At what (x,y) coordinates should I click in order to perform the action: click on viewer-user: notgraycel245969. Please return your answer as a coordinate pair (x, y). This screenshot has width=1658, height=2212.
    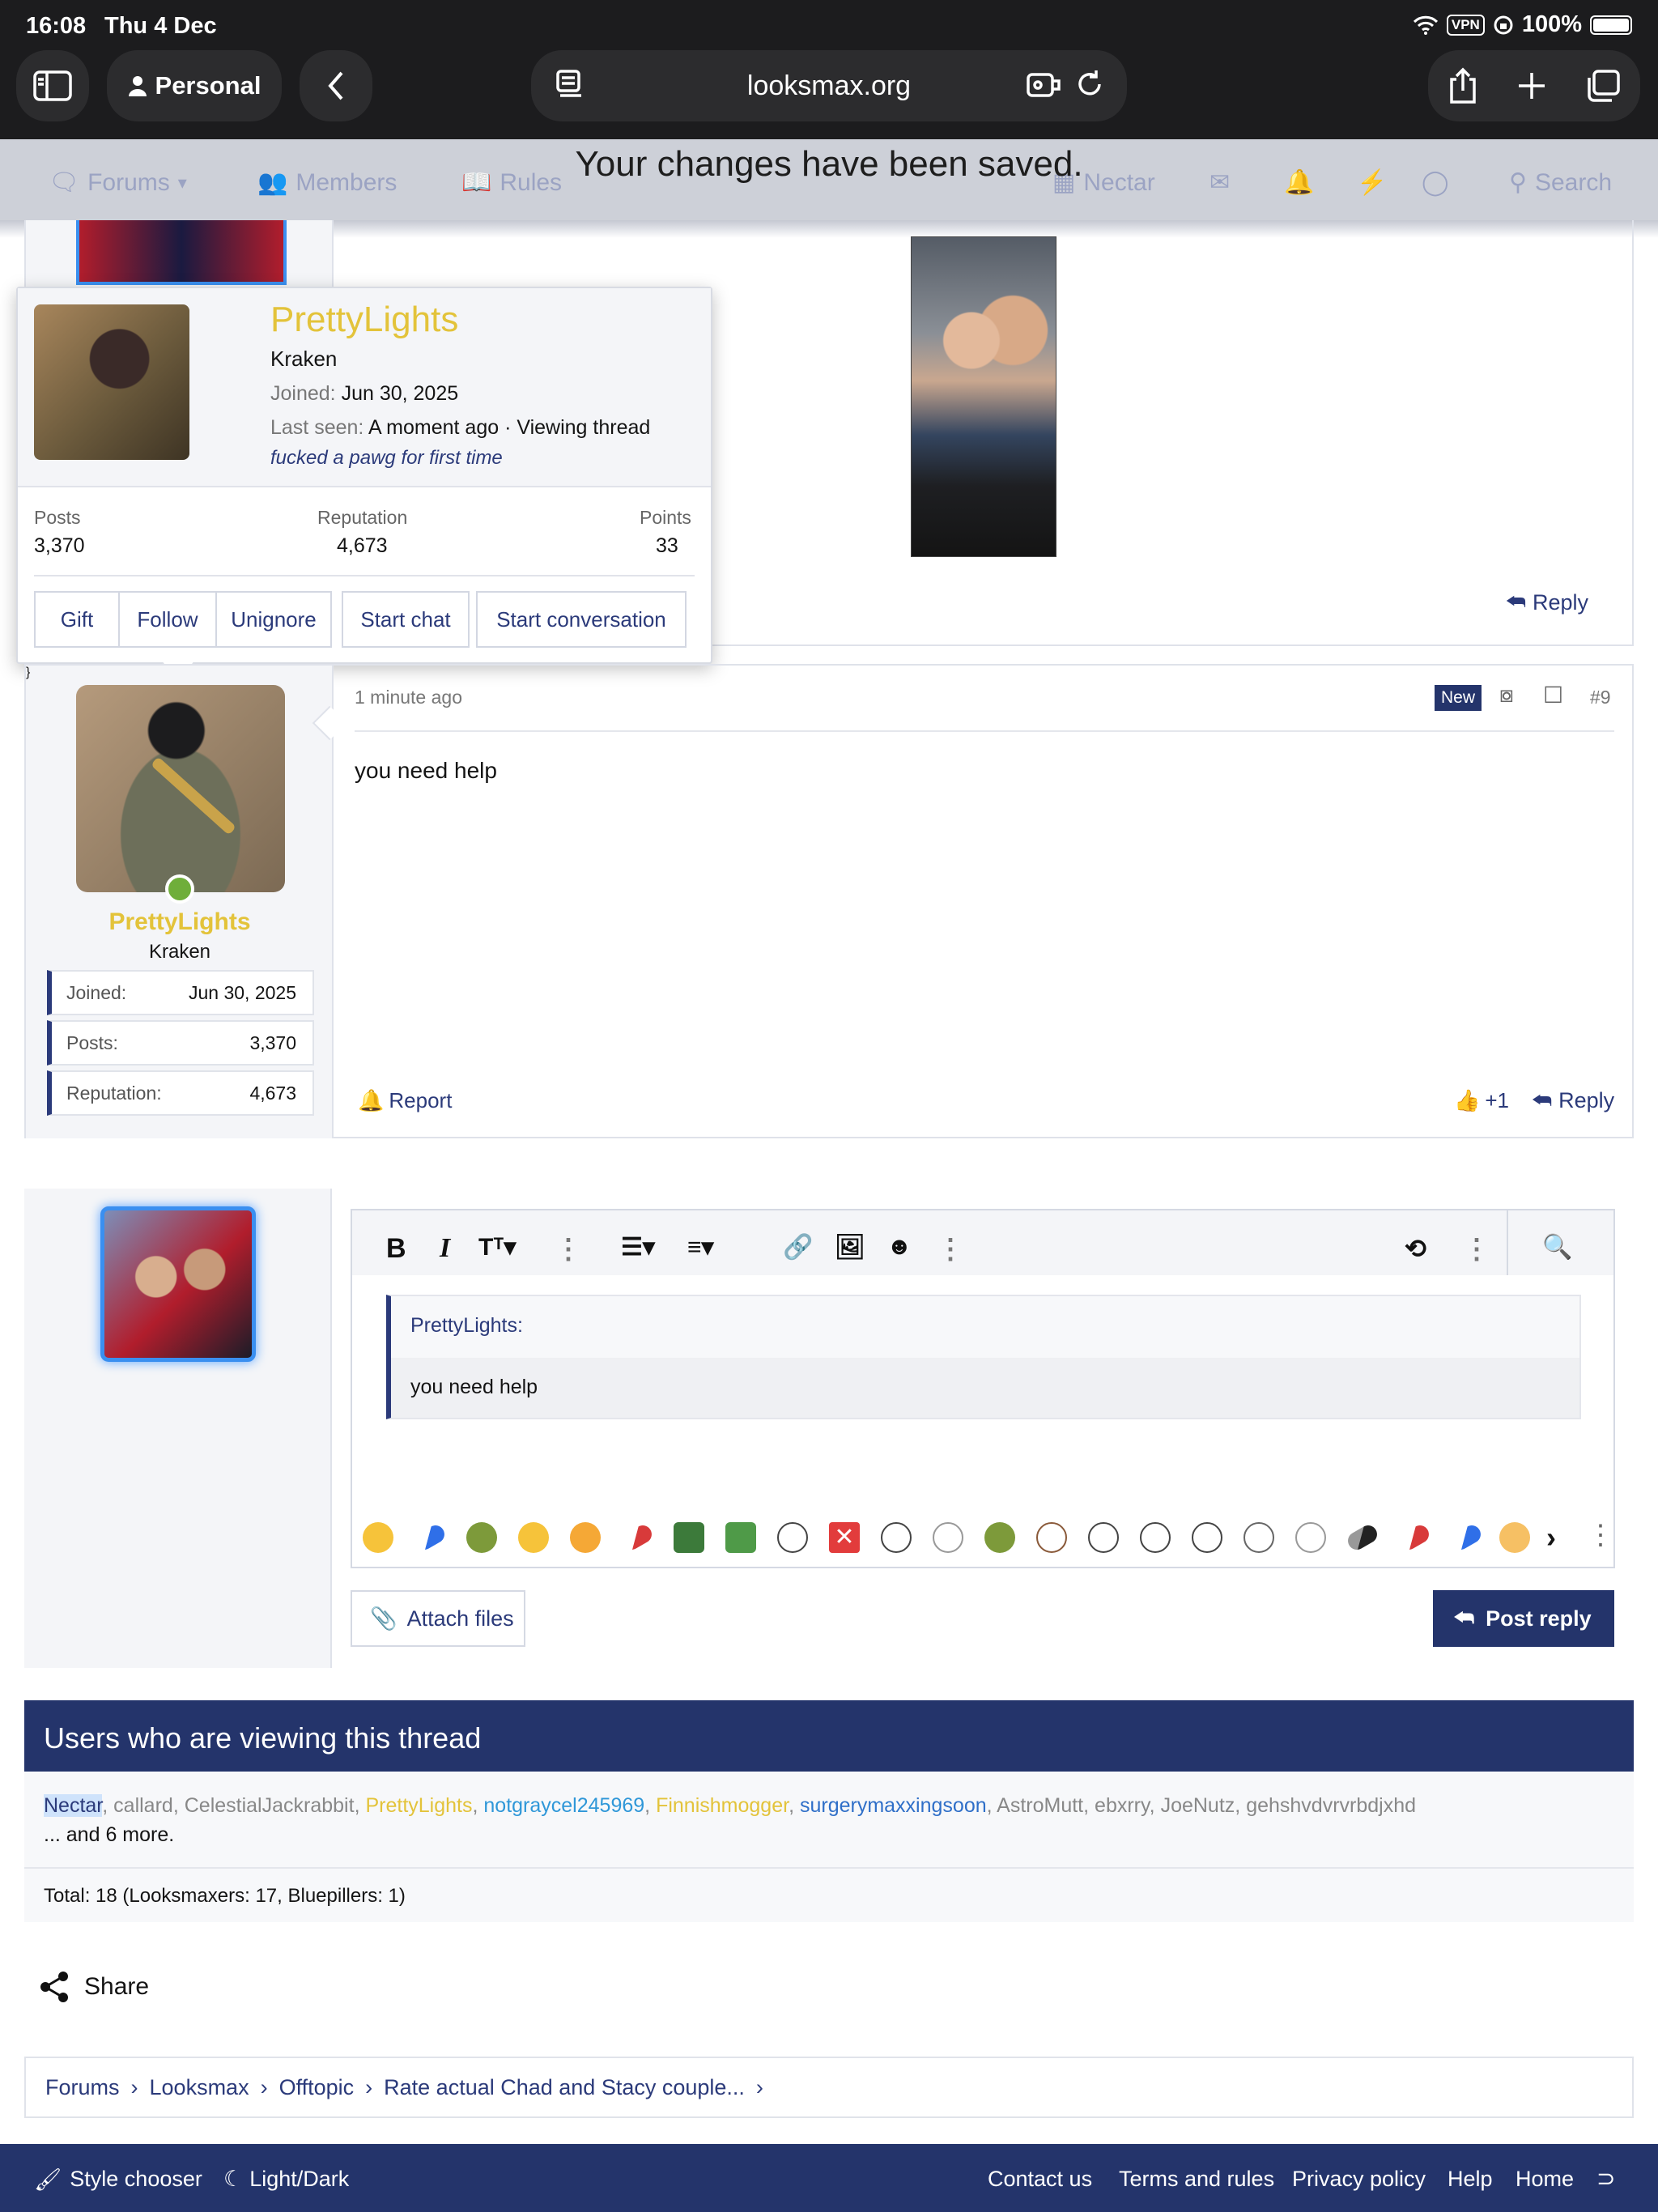
    Looking at the image, I should click on (563, 1806).